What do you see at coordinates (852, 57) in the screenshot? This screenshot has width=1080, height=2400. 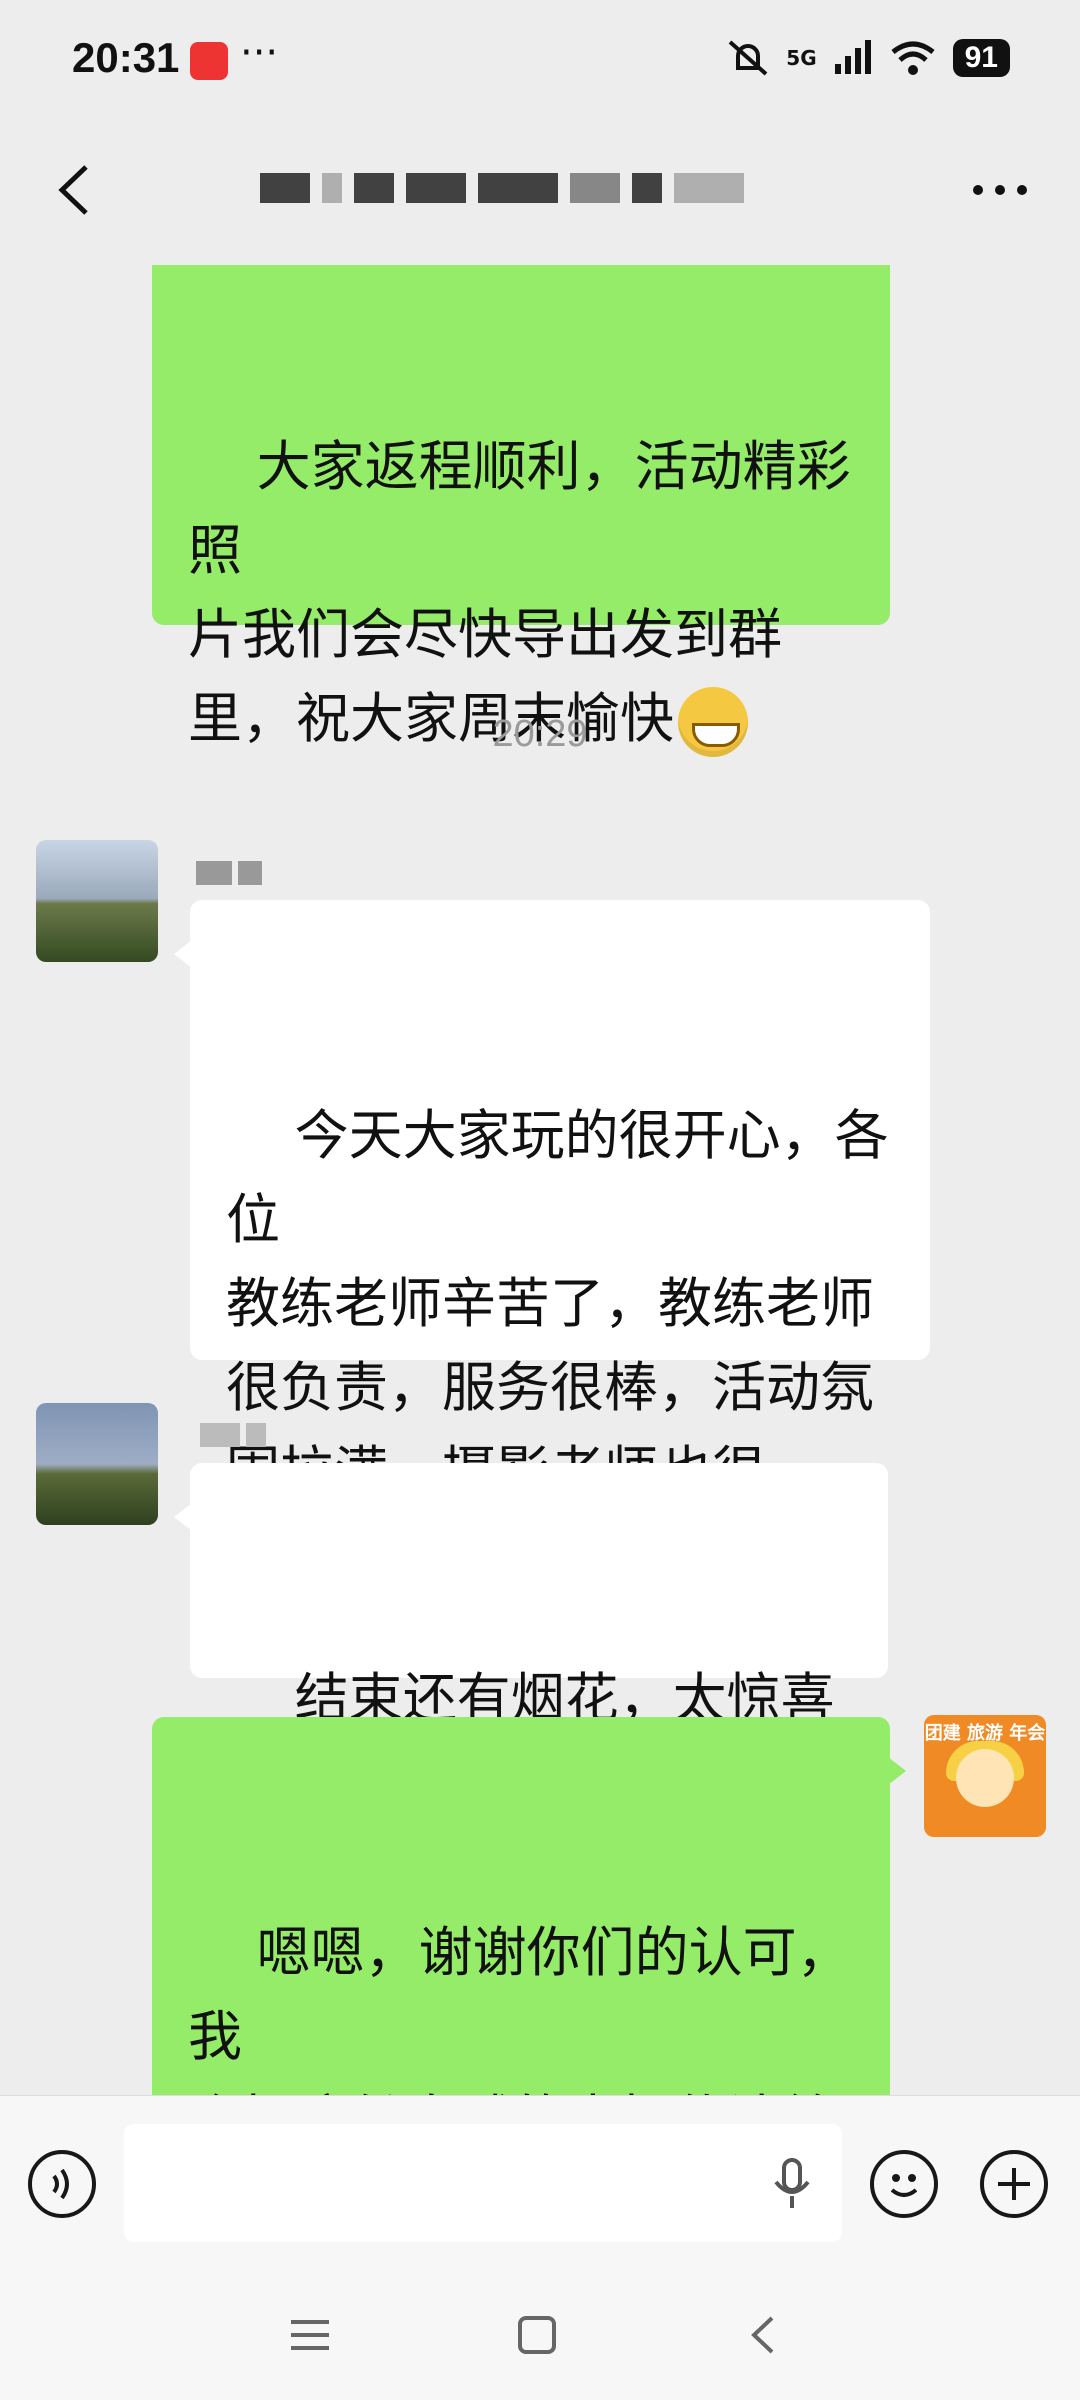 I see `signal-icon` at bounding box center [852, 57].